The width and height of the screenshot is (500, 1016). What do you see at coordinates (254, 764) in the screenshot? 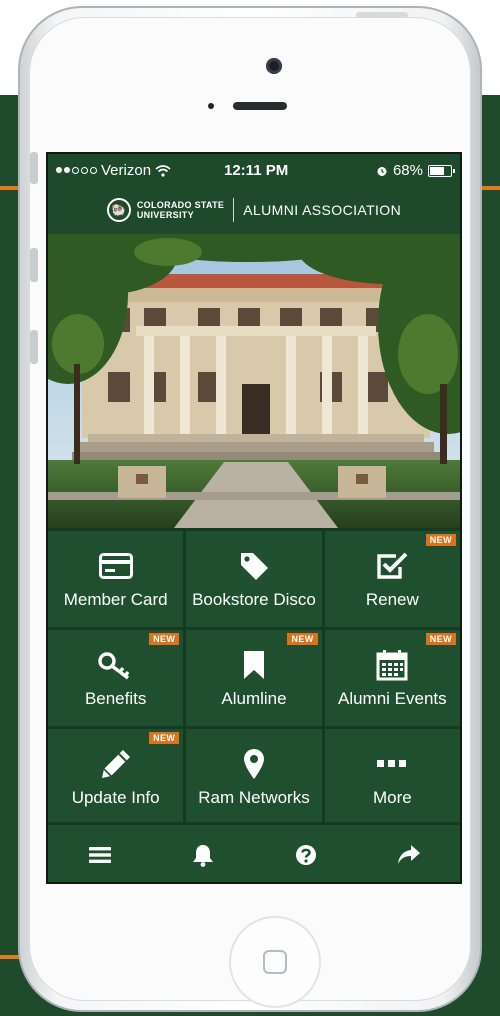
I see `map-pin-icon` at bounding box center [254, 764].